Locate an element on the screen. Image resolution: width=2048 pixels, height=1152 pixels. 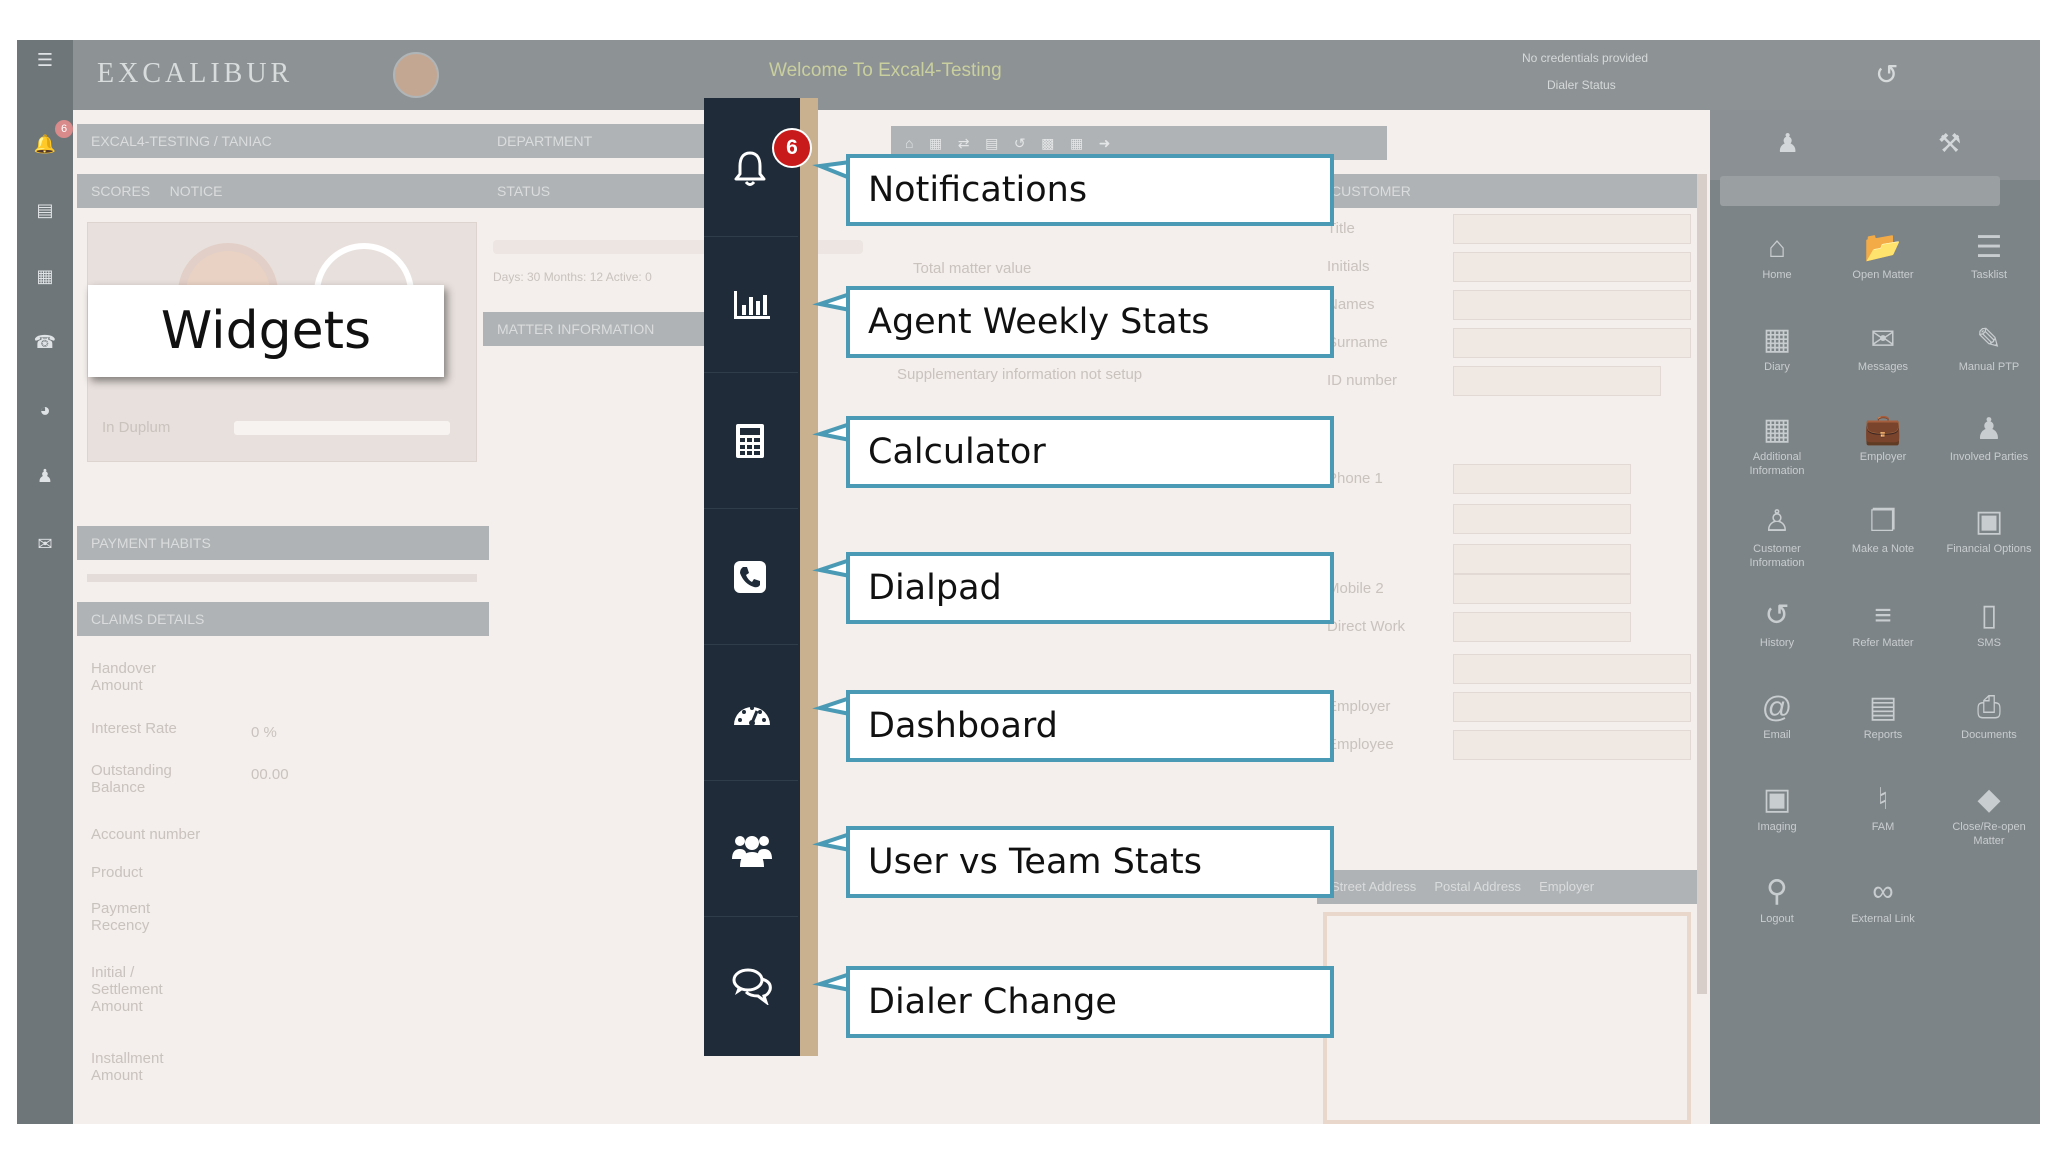
mobile-1-field is located at coordinates (1542, 559).